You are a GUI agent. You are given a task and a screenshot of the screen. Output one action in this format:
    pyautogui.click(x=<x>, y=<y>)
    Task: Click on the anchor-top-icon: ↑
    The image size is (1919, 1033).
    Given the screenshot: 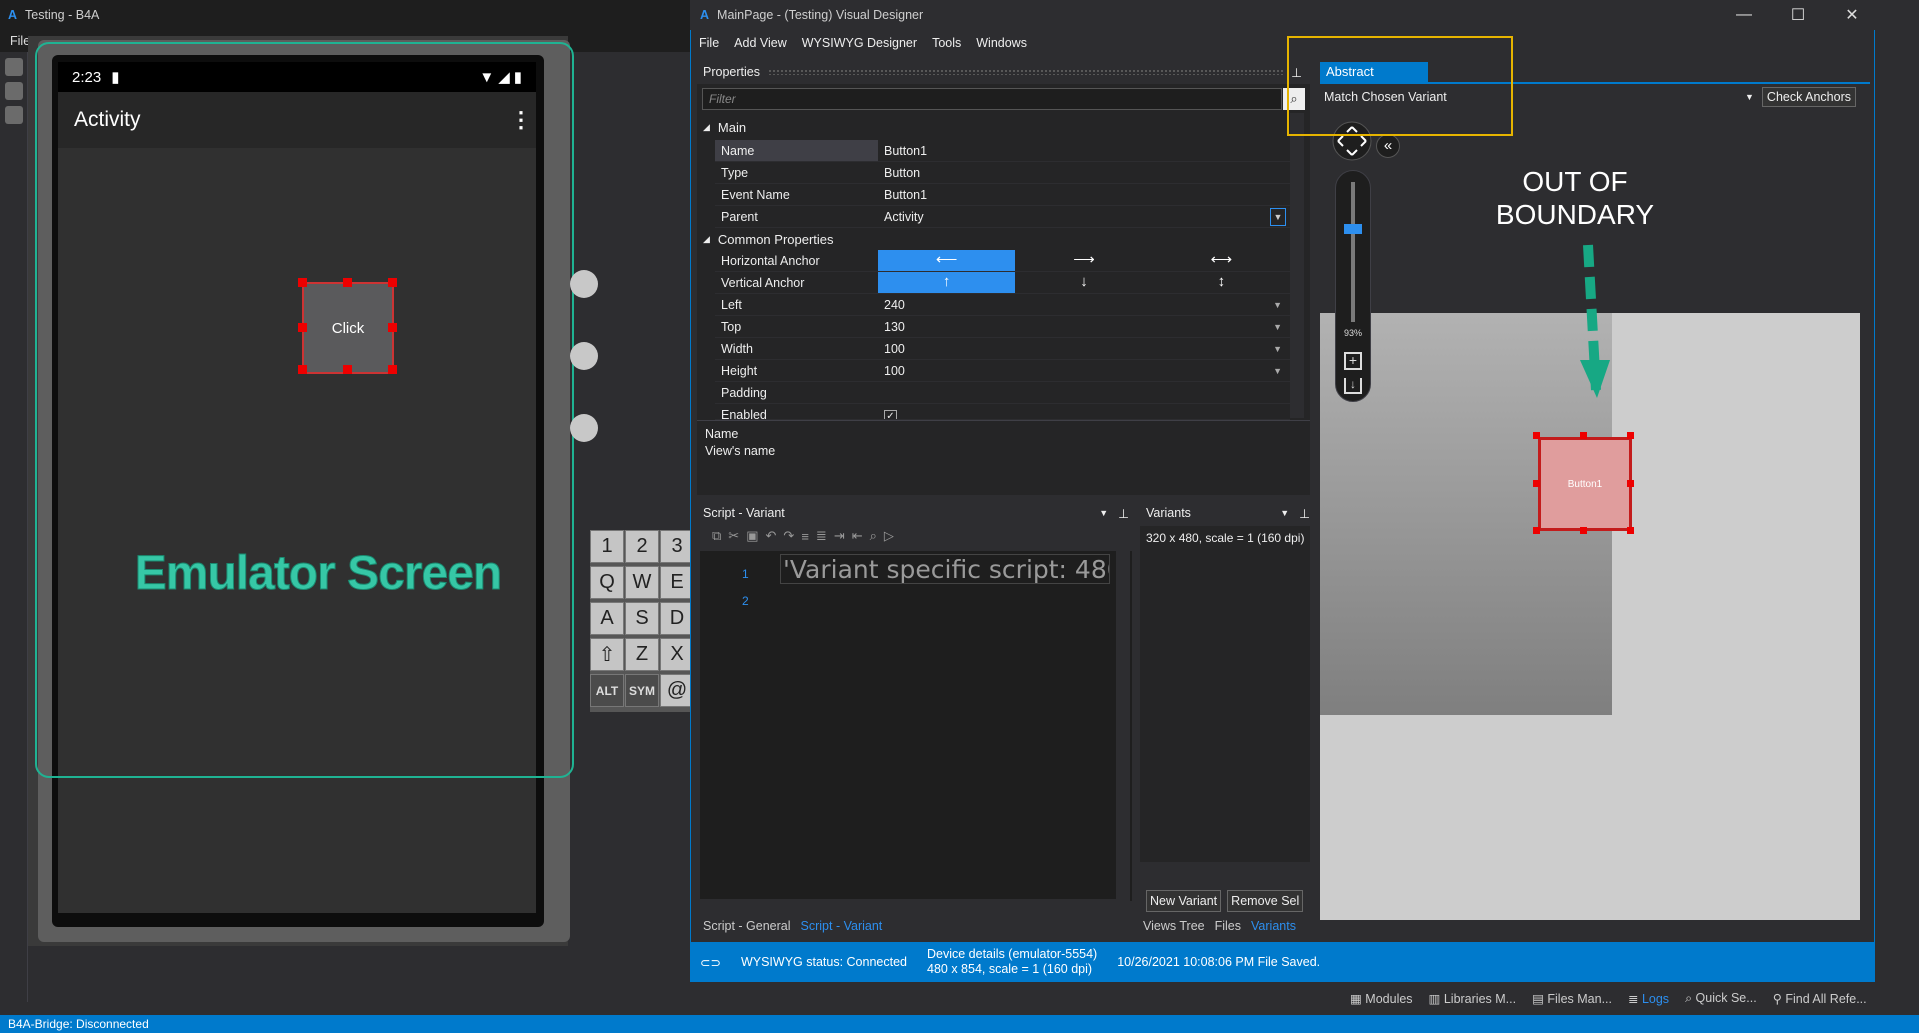 What is the action you would take?
    pyautogui.click(x=947, y=282)
    